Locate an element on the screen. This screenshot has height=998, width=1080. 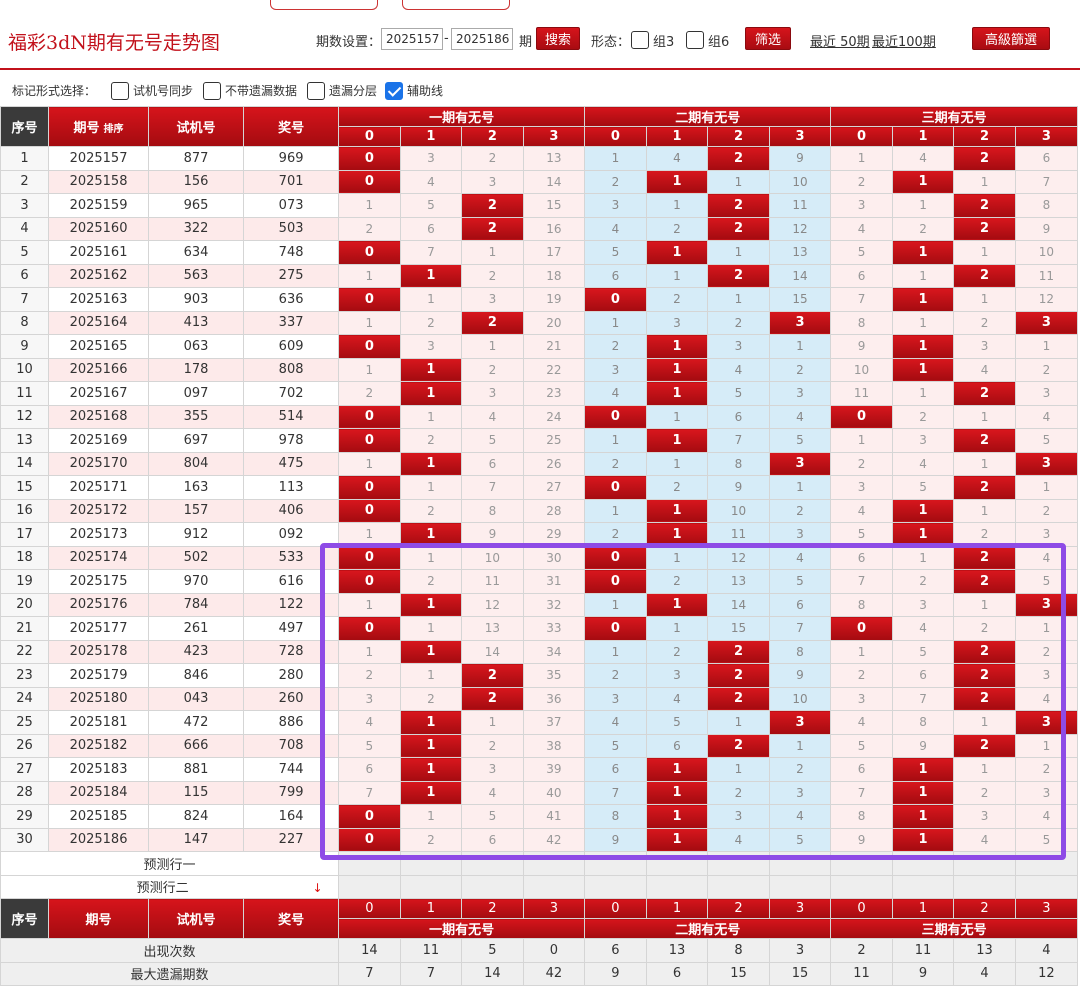
row-trial: 097 is located at coordinates (196, 393).